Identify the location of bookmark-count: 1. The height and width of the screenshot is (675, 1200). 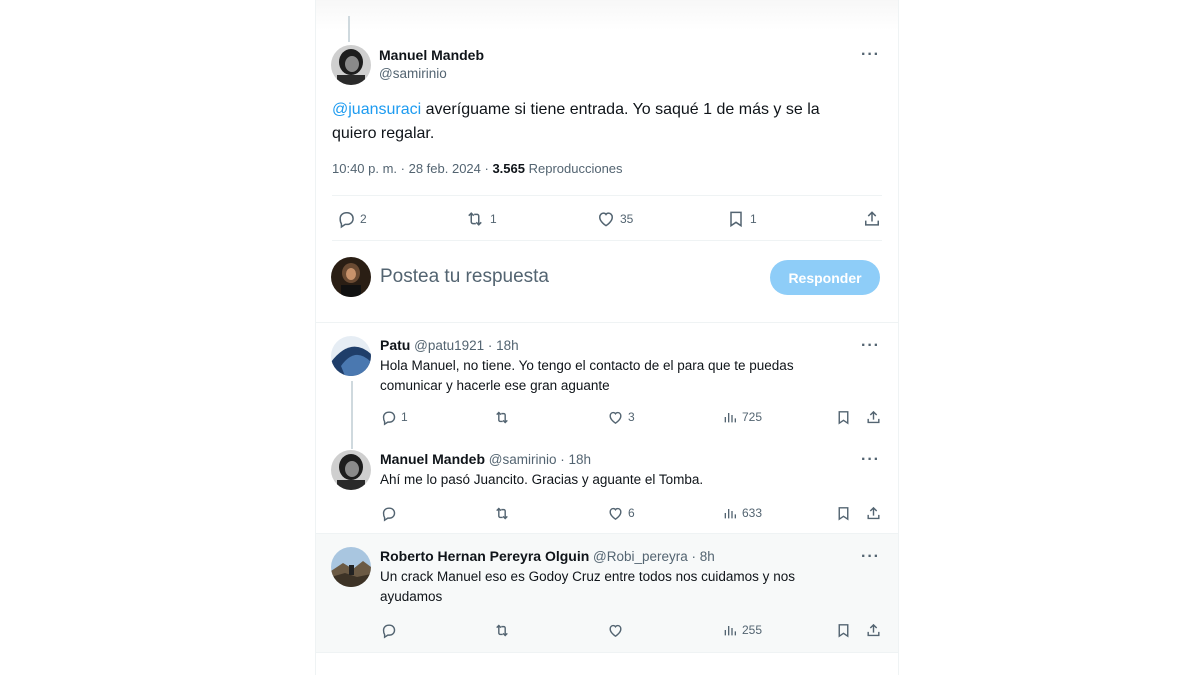
(753, 219).